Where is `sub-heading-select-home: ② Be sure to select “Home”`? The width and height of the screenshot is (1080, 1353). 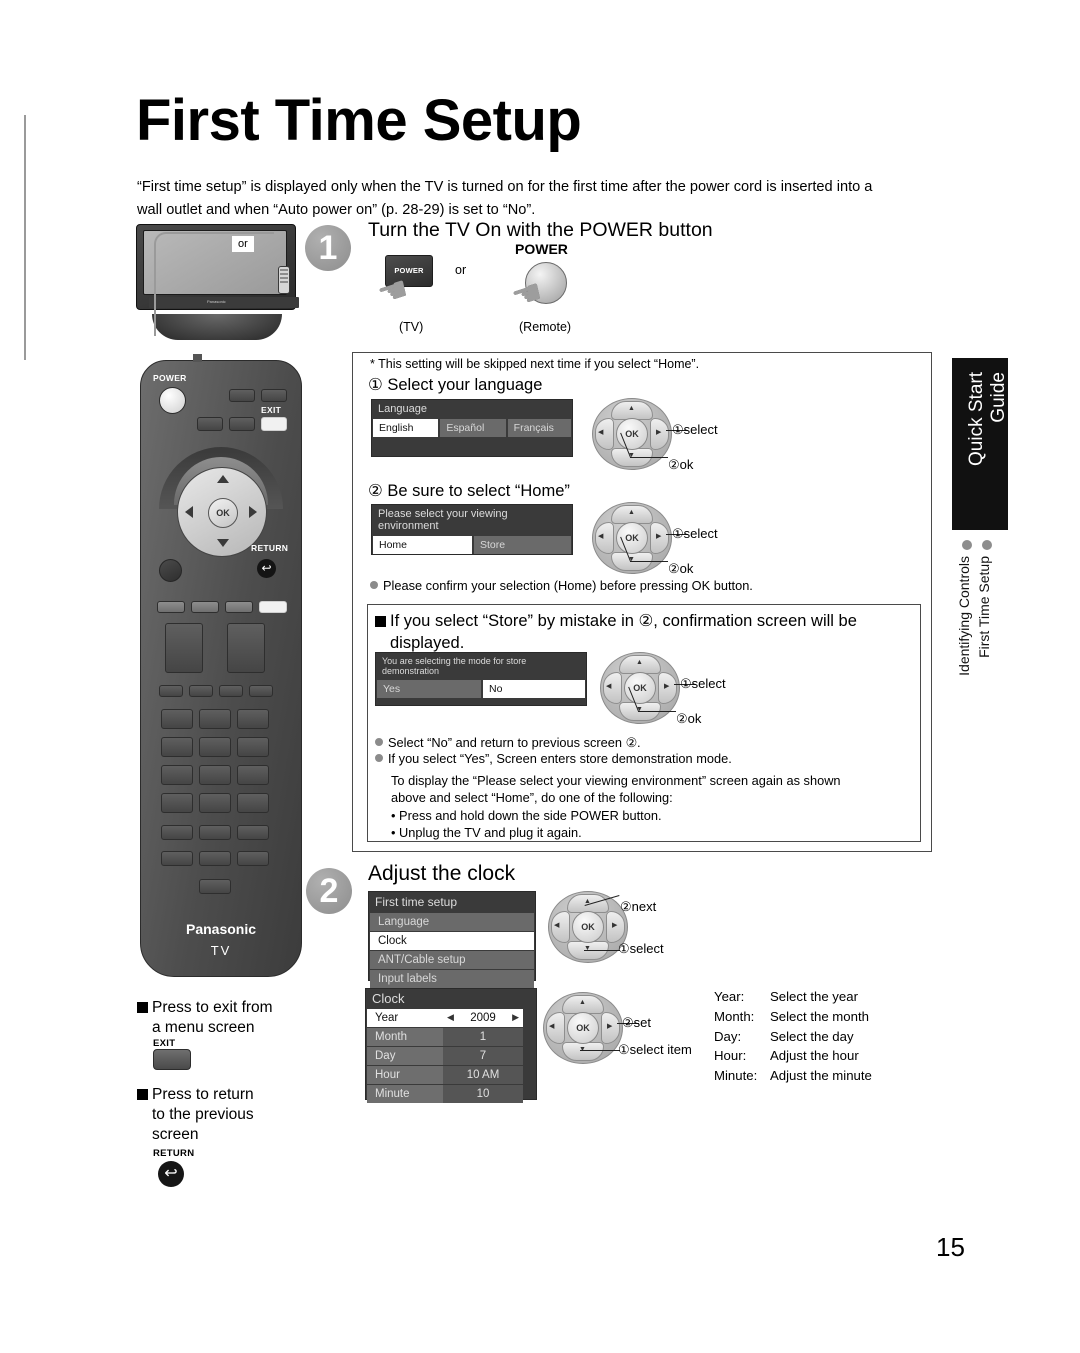 sub-heading-select-home: ② Be sure to select “Home” is located at coordinates (469, 491).